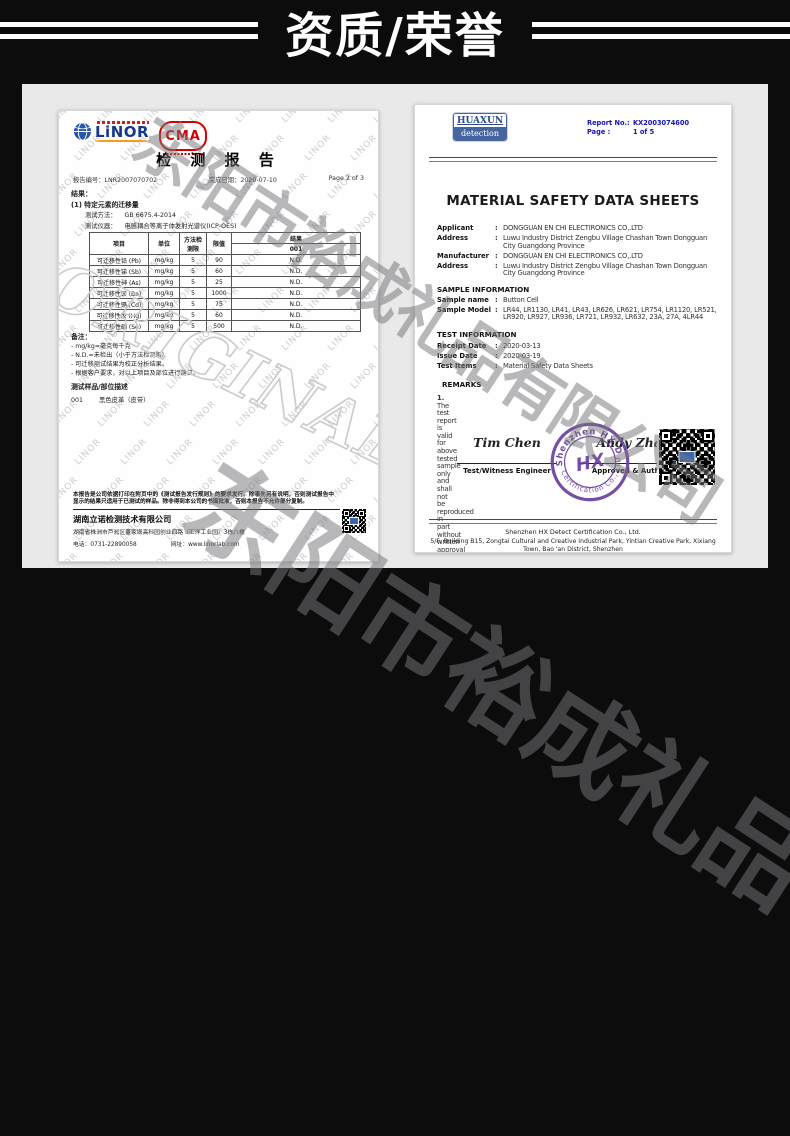  I want to click on linor-brand: LiNOR, so click(122, 132).